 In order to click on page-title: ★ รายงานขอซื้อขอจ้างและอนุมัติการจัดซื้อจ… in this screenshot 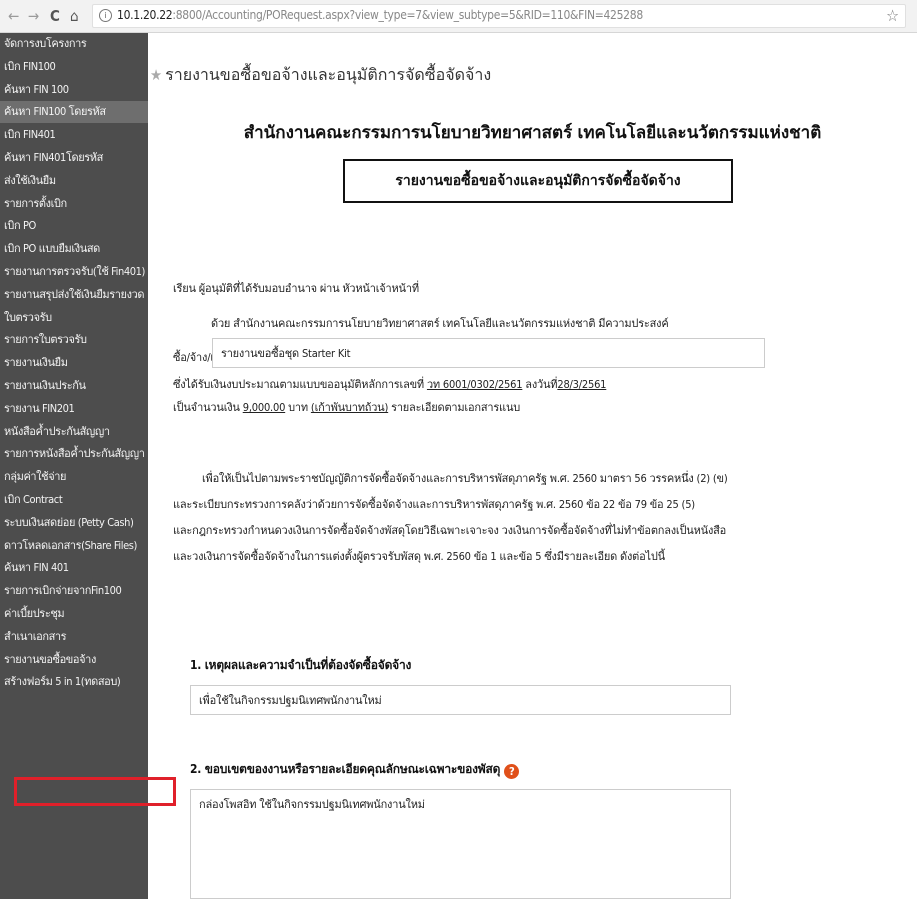, I will do `click(320, 75)`.